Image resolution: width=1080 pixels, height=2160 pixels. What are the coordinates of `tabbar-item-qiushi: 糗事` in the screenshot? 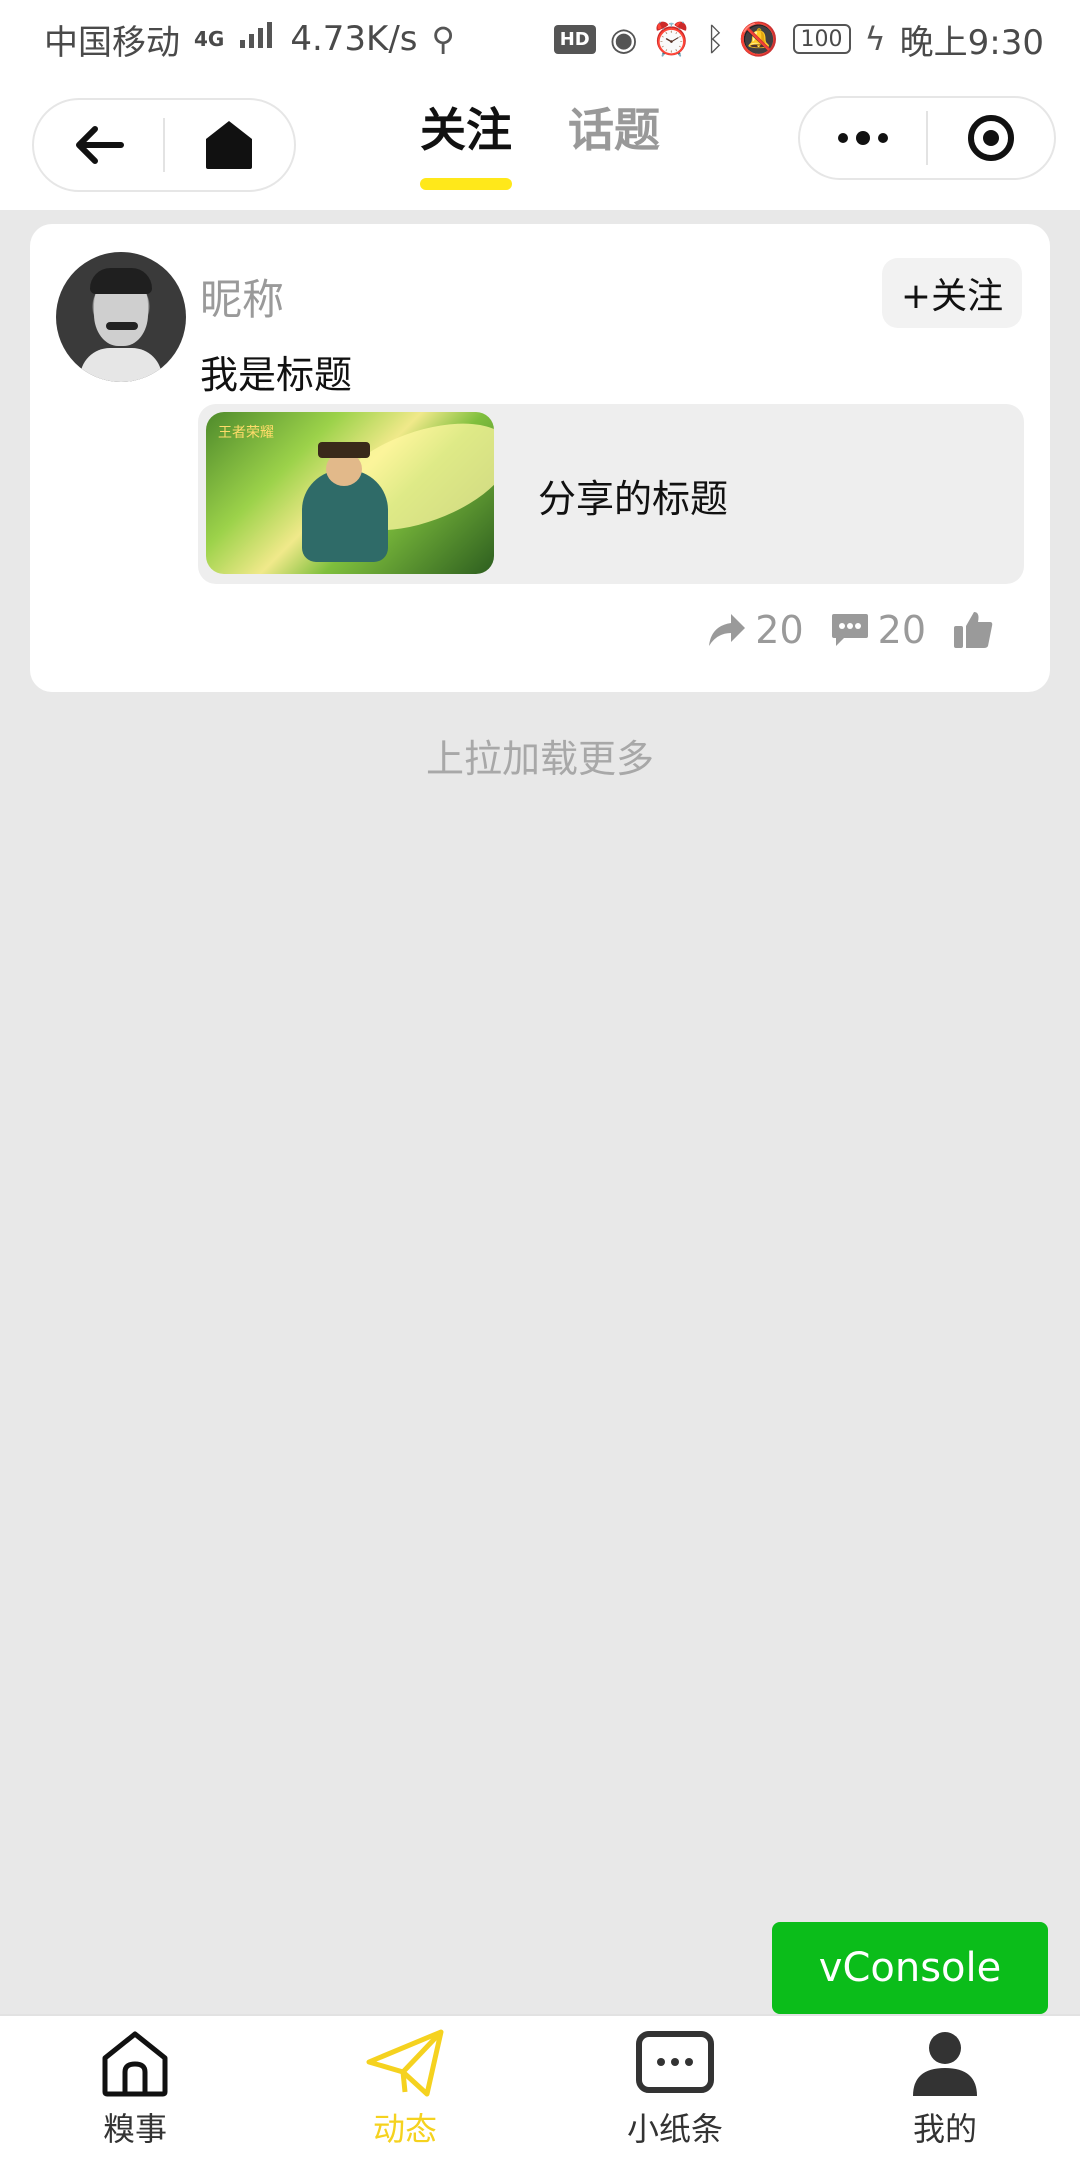 It's located at (135, 2088).